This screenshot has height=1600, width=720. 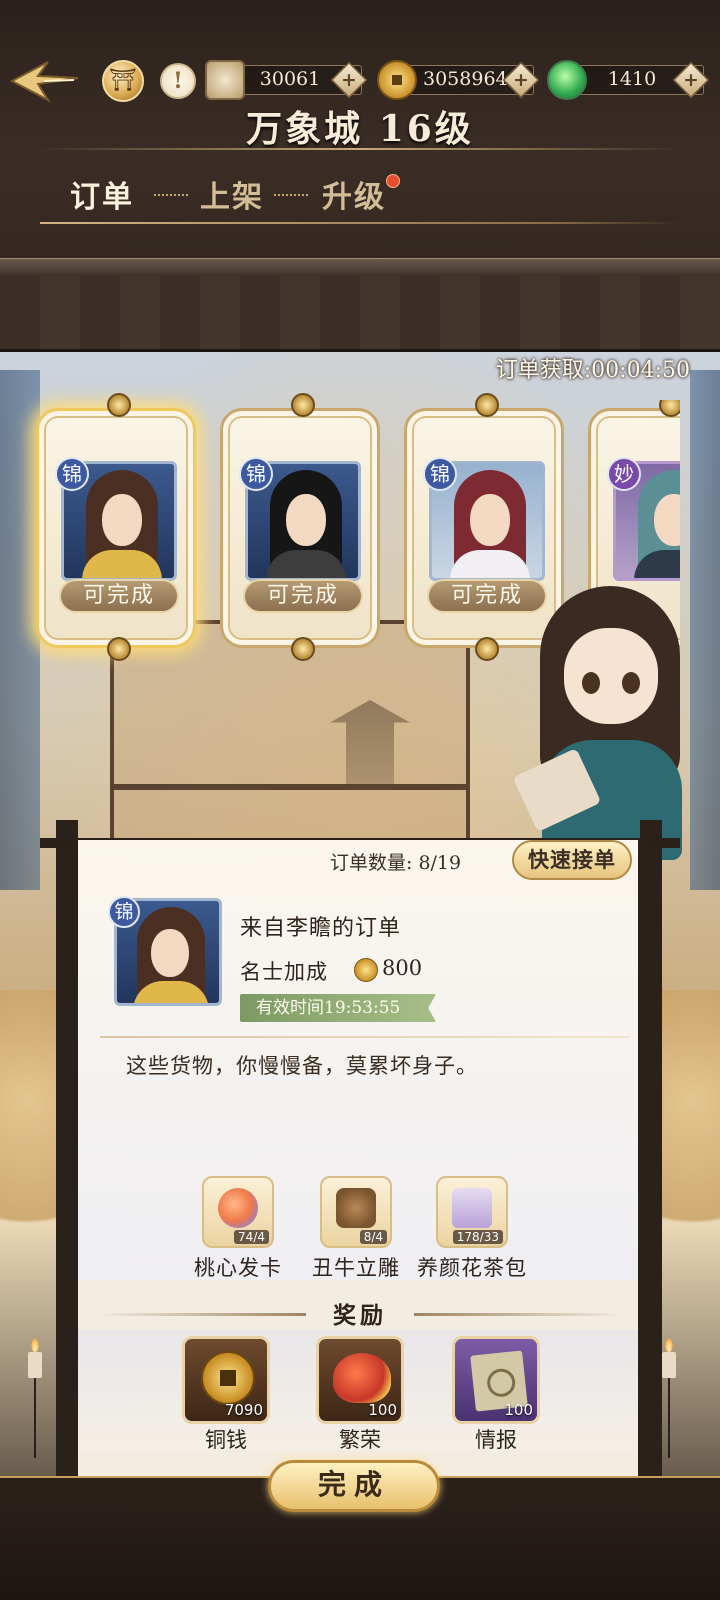 I want to click on tab-bar: 订单 上架 升级, so click(x=362, y=197).